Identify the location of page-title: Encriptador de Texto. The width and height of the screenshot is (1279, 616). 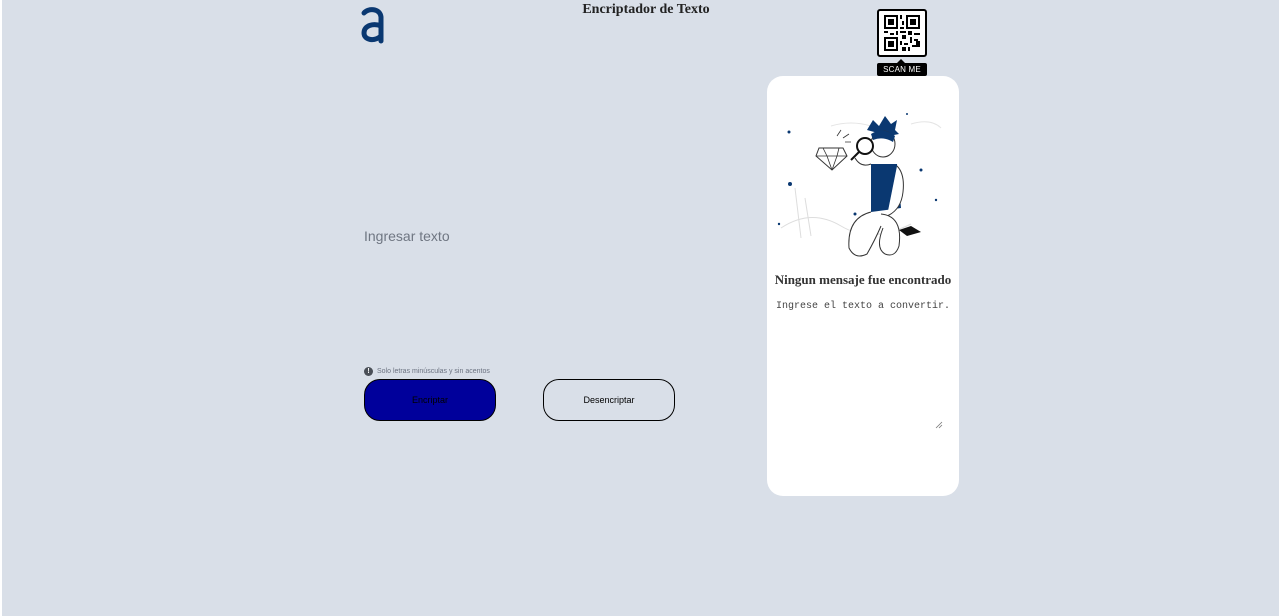
(646, 9).